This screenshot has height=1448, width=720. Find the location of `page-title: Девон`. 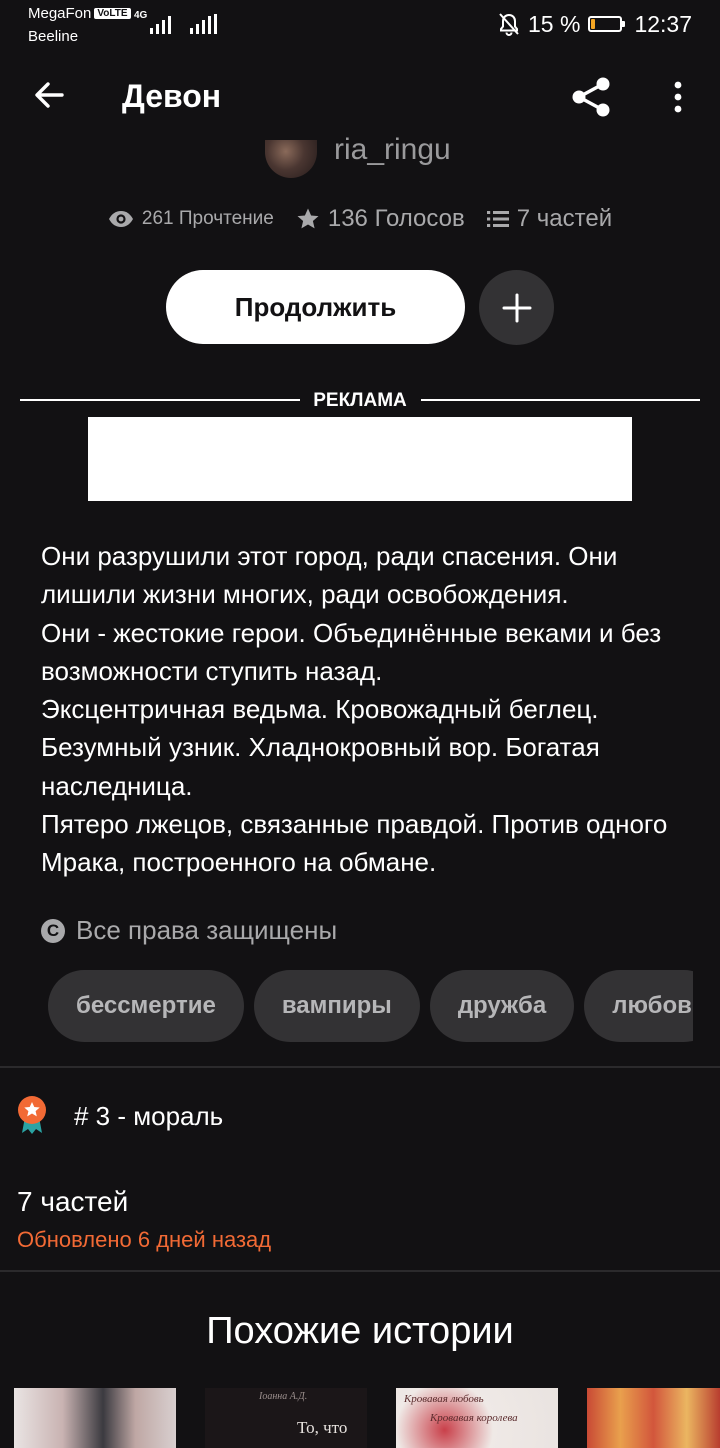

page-title: Девон is located at coordinates (172, 96).